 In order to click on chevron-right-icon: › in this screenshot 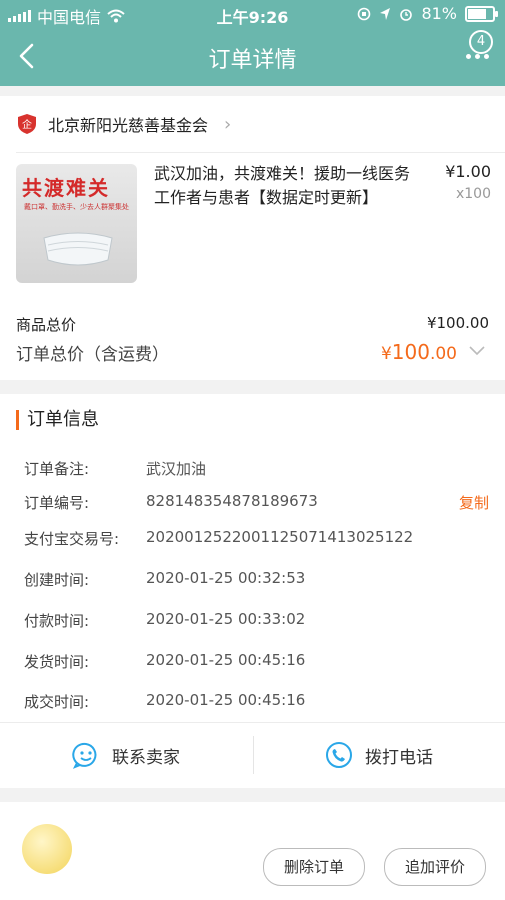, I will do `click(228, 124)`.